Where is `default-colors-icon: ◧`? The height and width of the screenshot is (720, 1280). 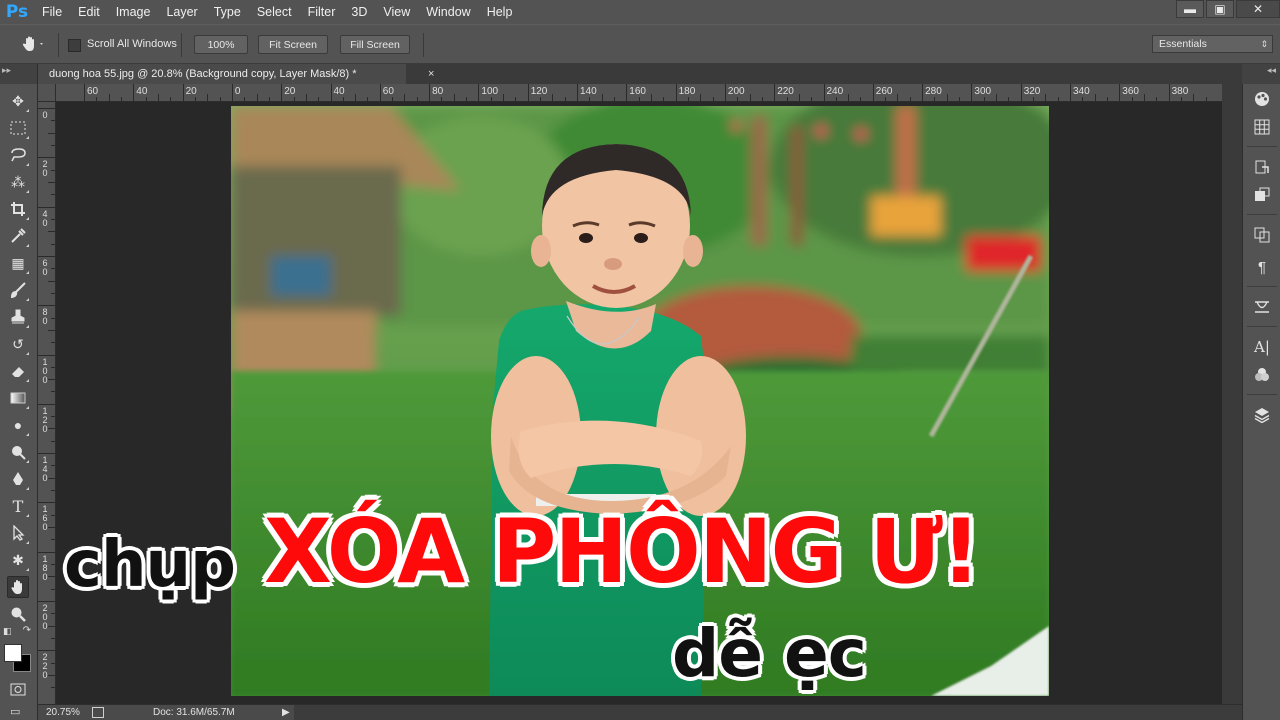
default-colors-icon: ◧ is located at coordinates (7, 631).